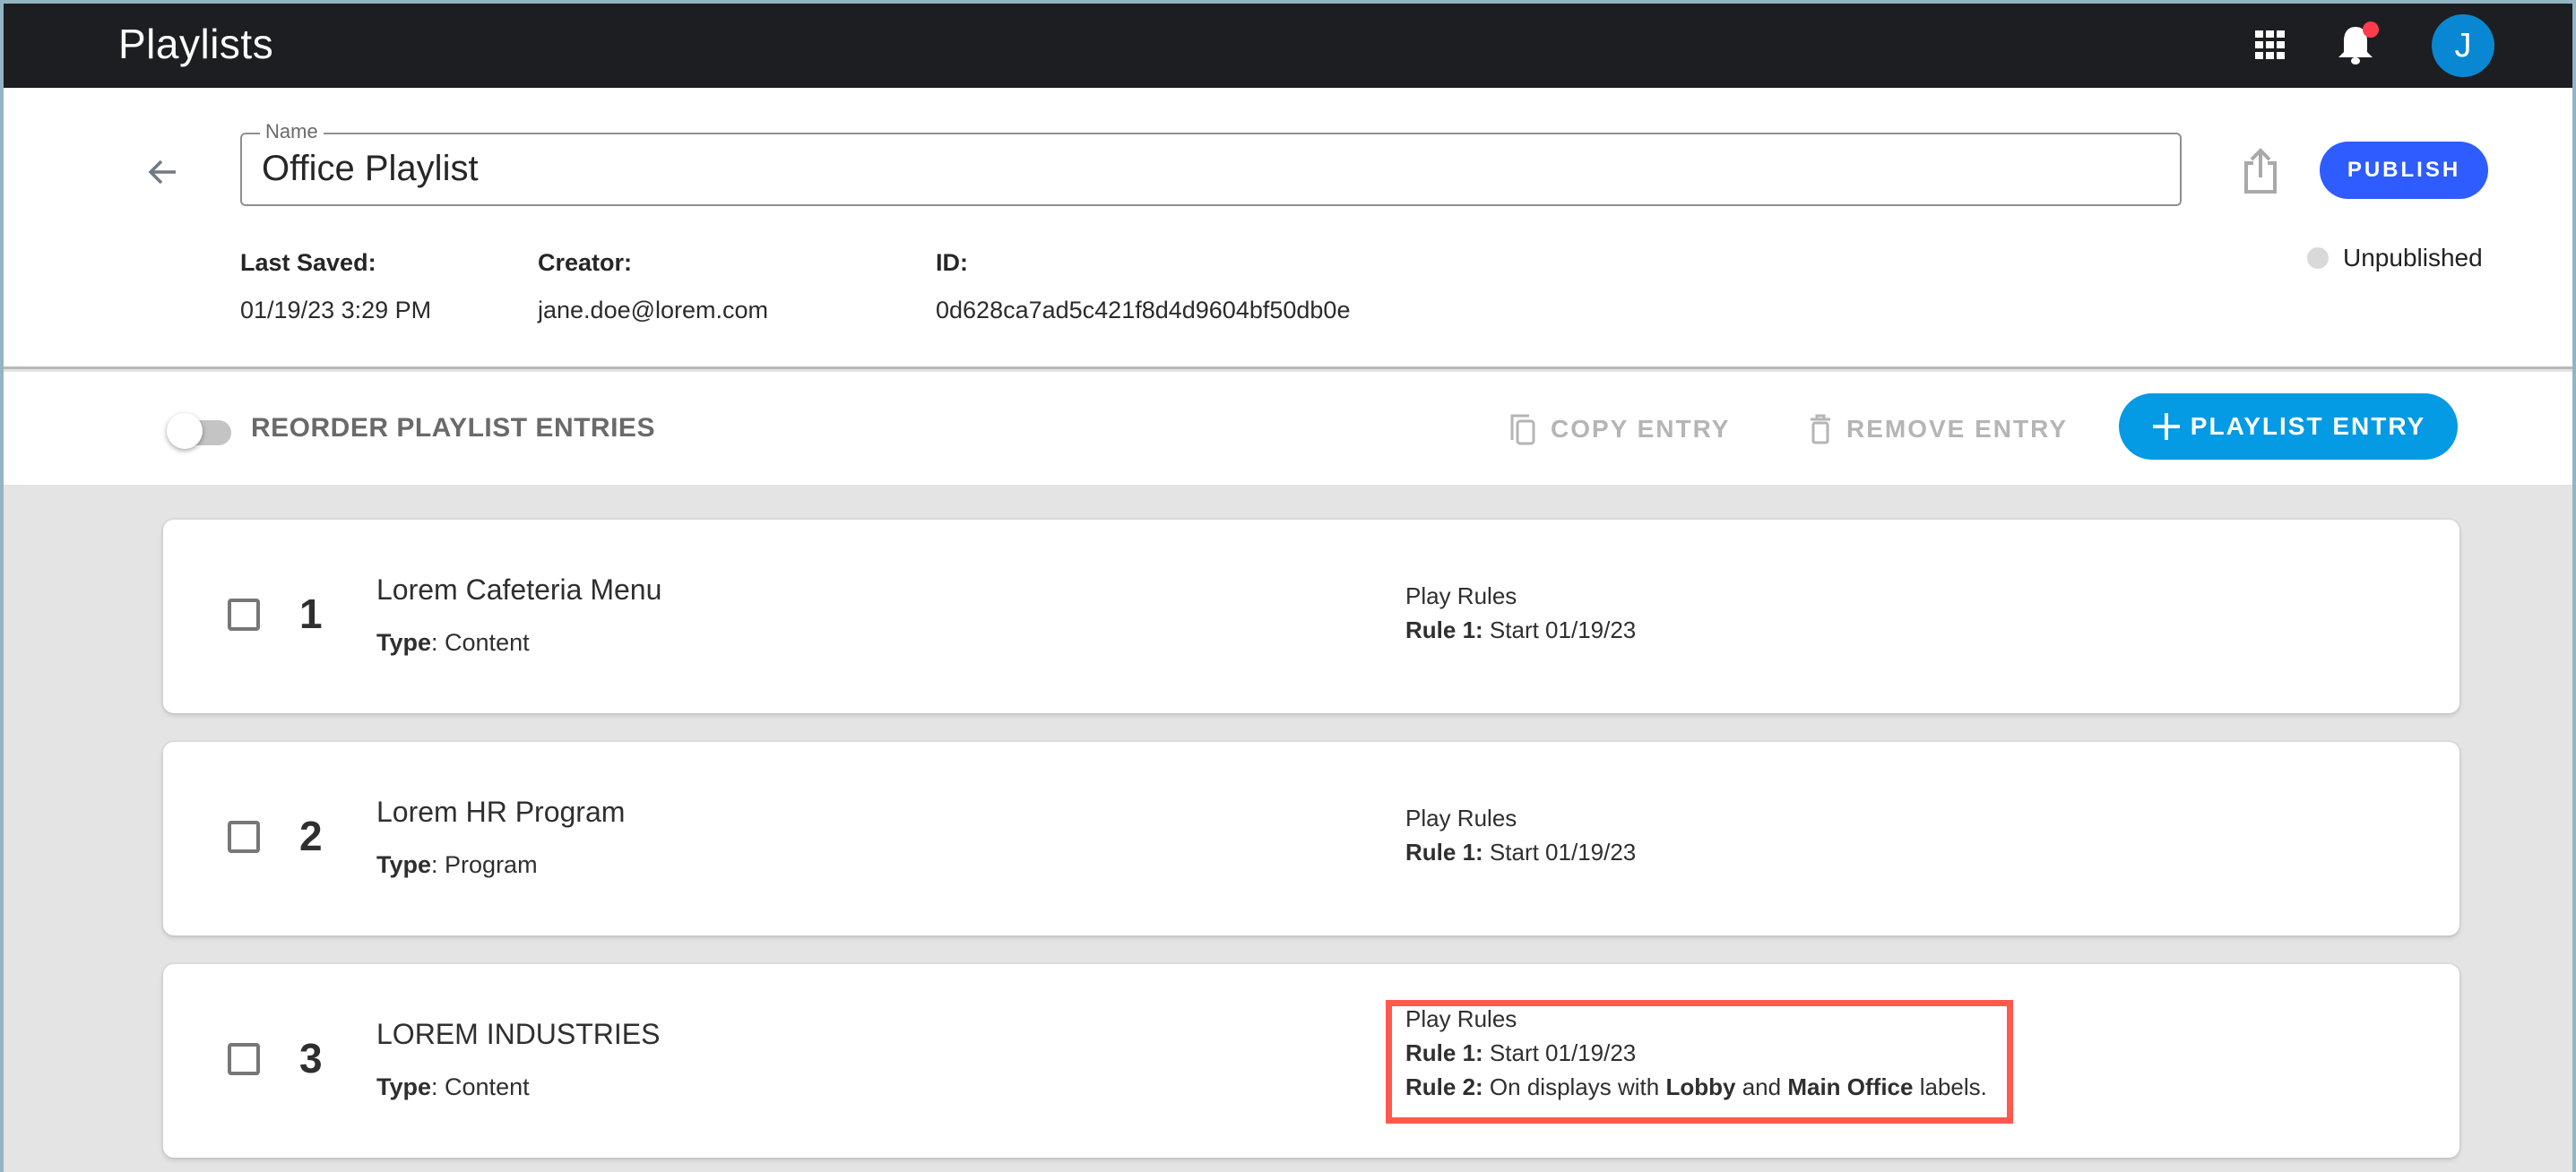  Describe the element at coordinates (2318, 258) in the screenshot. I see `status-dot-icon` at that location.